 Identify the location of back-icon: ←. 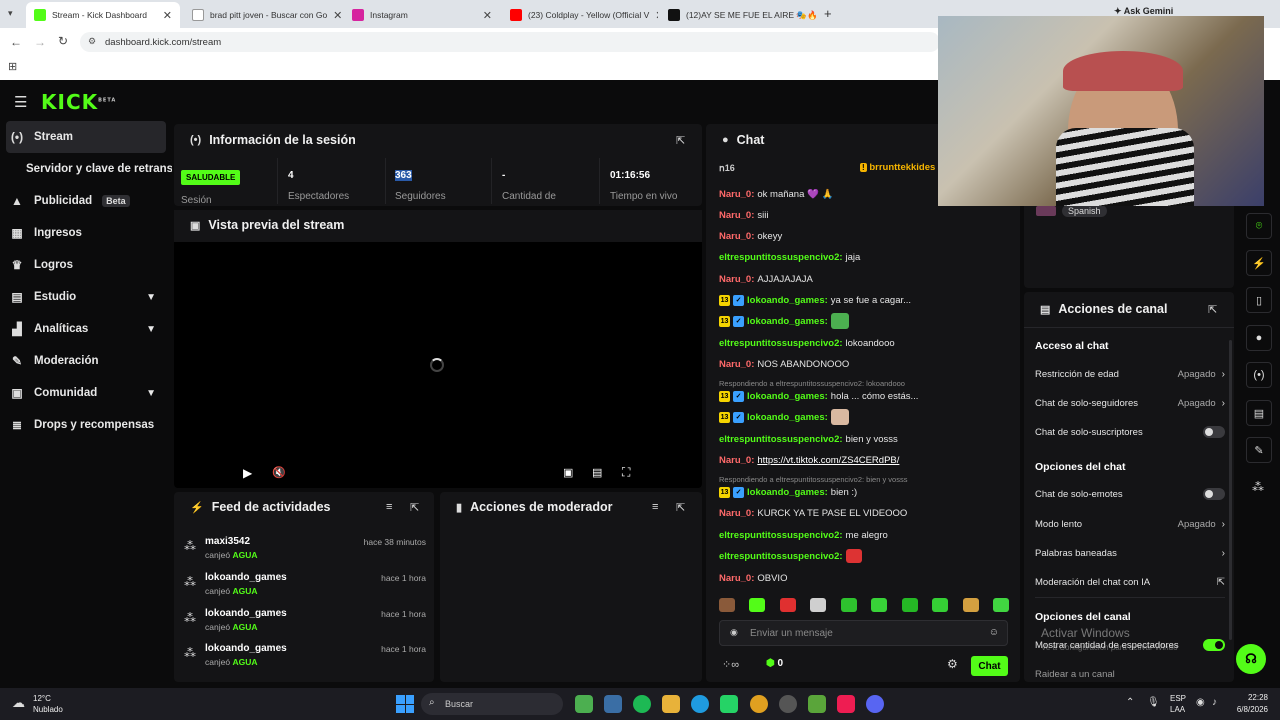
(16, 42).